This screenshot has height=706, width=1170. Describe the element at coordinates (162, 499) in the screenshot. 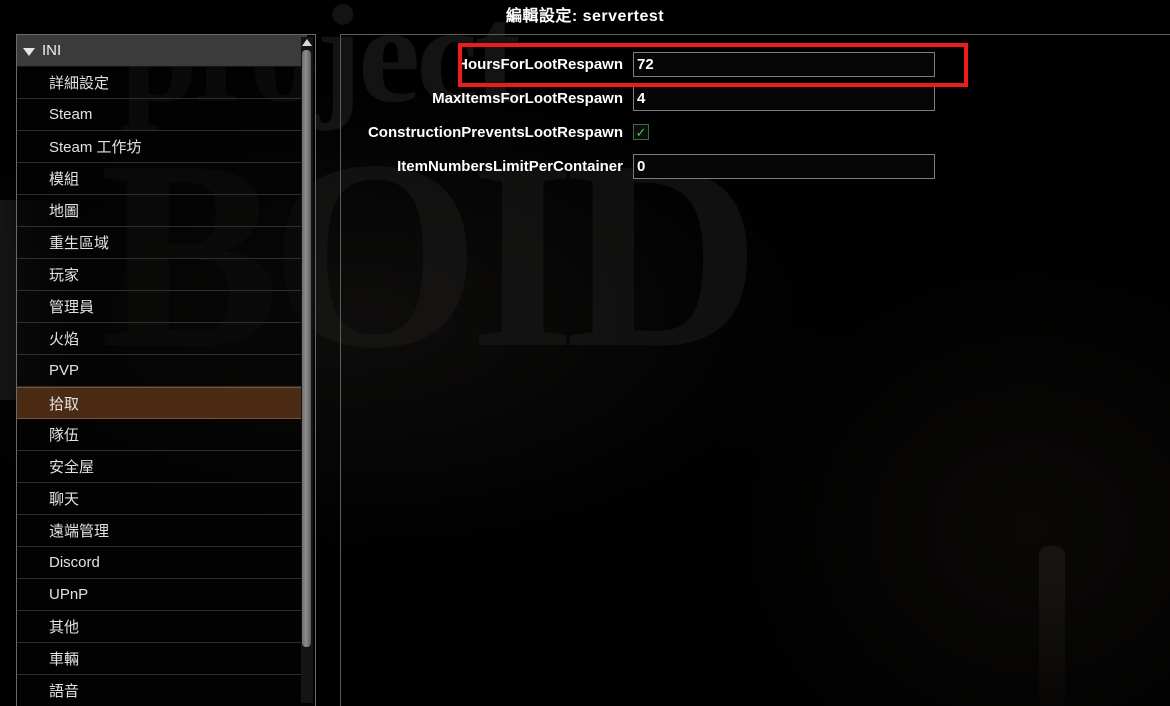

I see `sidebar-item-chat: 聊天` at that location.